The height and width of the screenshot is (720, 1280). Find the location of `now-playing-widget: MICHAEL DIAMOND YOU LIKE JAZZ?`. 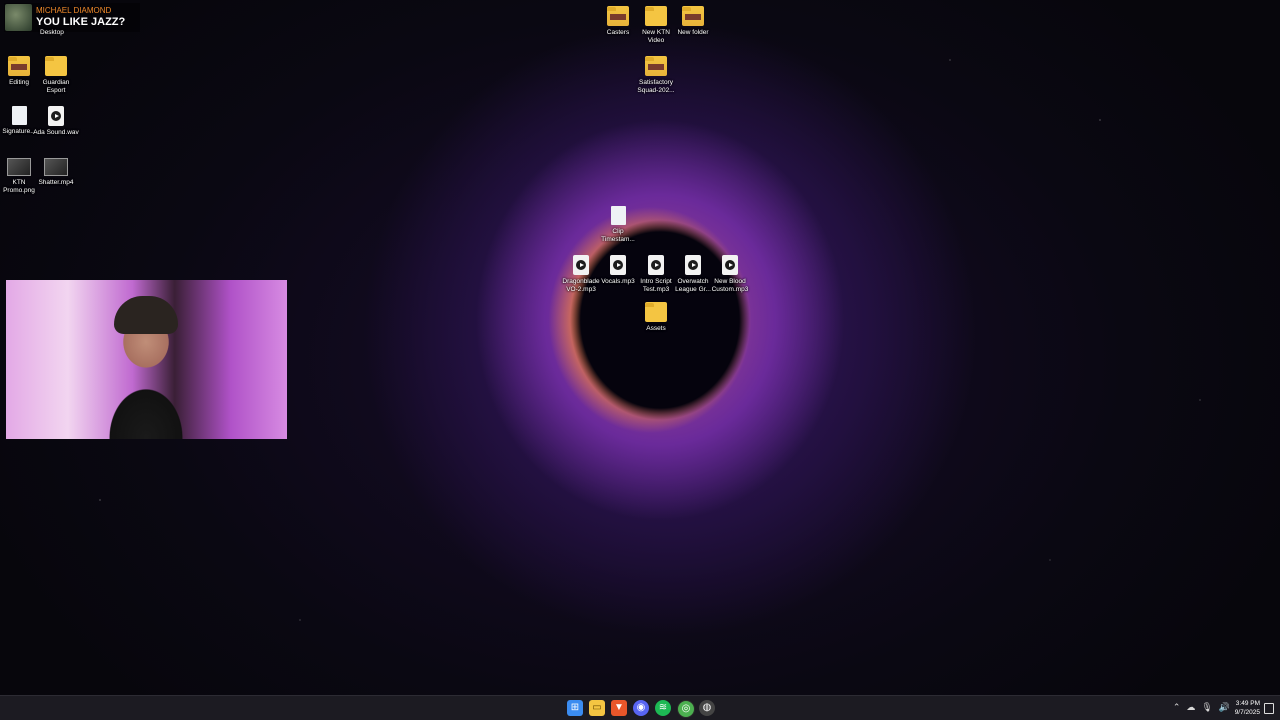

now-playing-widget: MICHAEL DIAMOND YOU LIKE JAZZ? is located at coordinates (72, 17).